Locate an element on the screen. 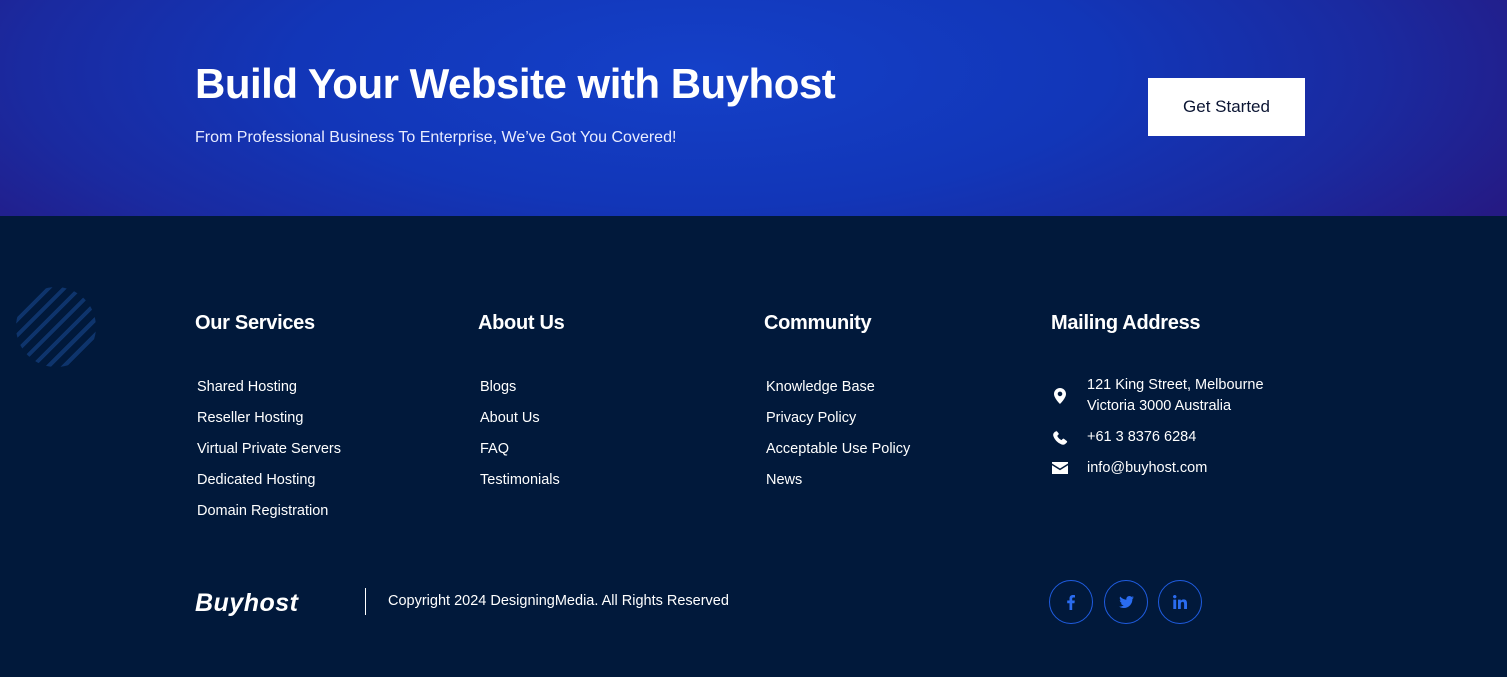 This screenshot has height=677, width=1507. community-heading: Community is located at coordinates (818, 323).